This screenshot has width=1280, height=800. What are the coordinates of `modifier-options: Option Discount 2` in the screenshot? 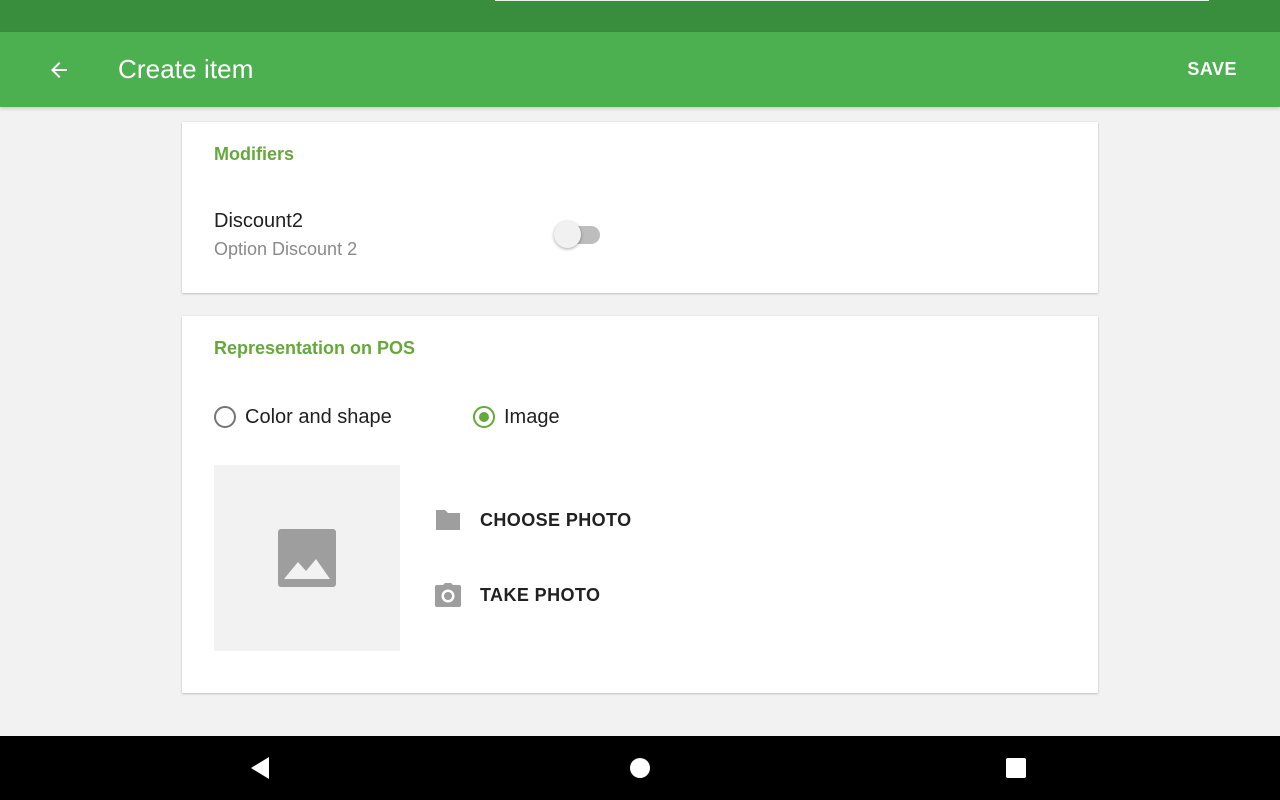 It's located at (286, 249).